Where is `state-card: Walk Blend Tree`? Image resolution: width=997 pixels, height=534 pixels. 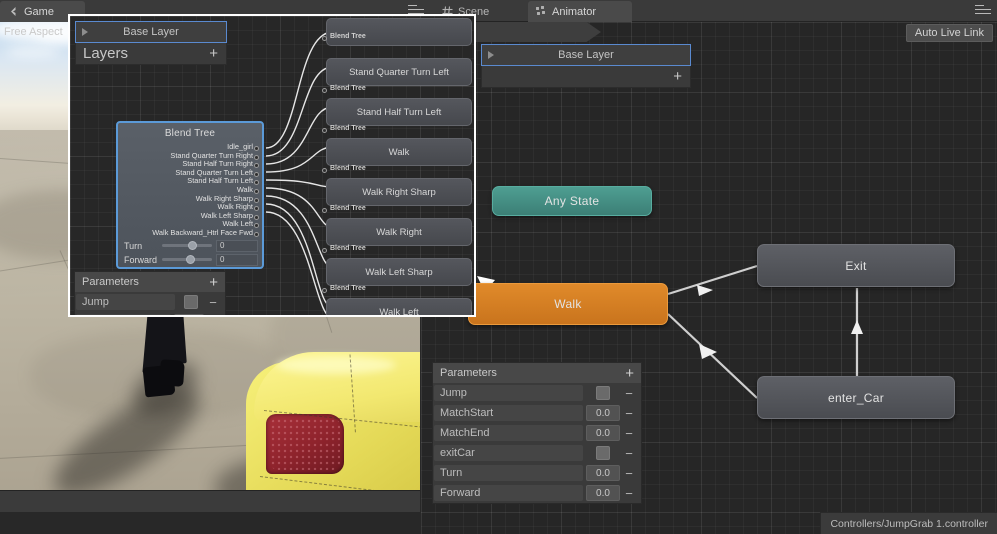
state-card: Walk Blend Tree is located at coordinates (397, 155).